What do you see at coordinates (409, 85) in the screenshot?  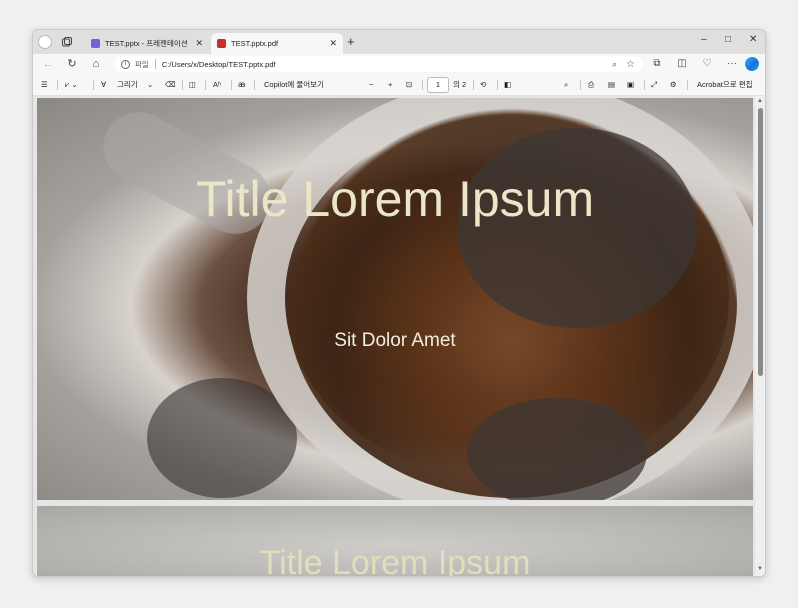 I see `fit-page-icon: ⊡` at bounding box center [409, 85].